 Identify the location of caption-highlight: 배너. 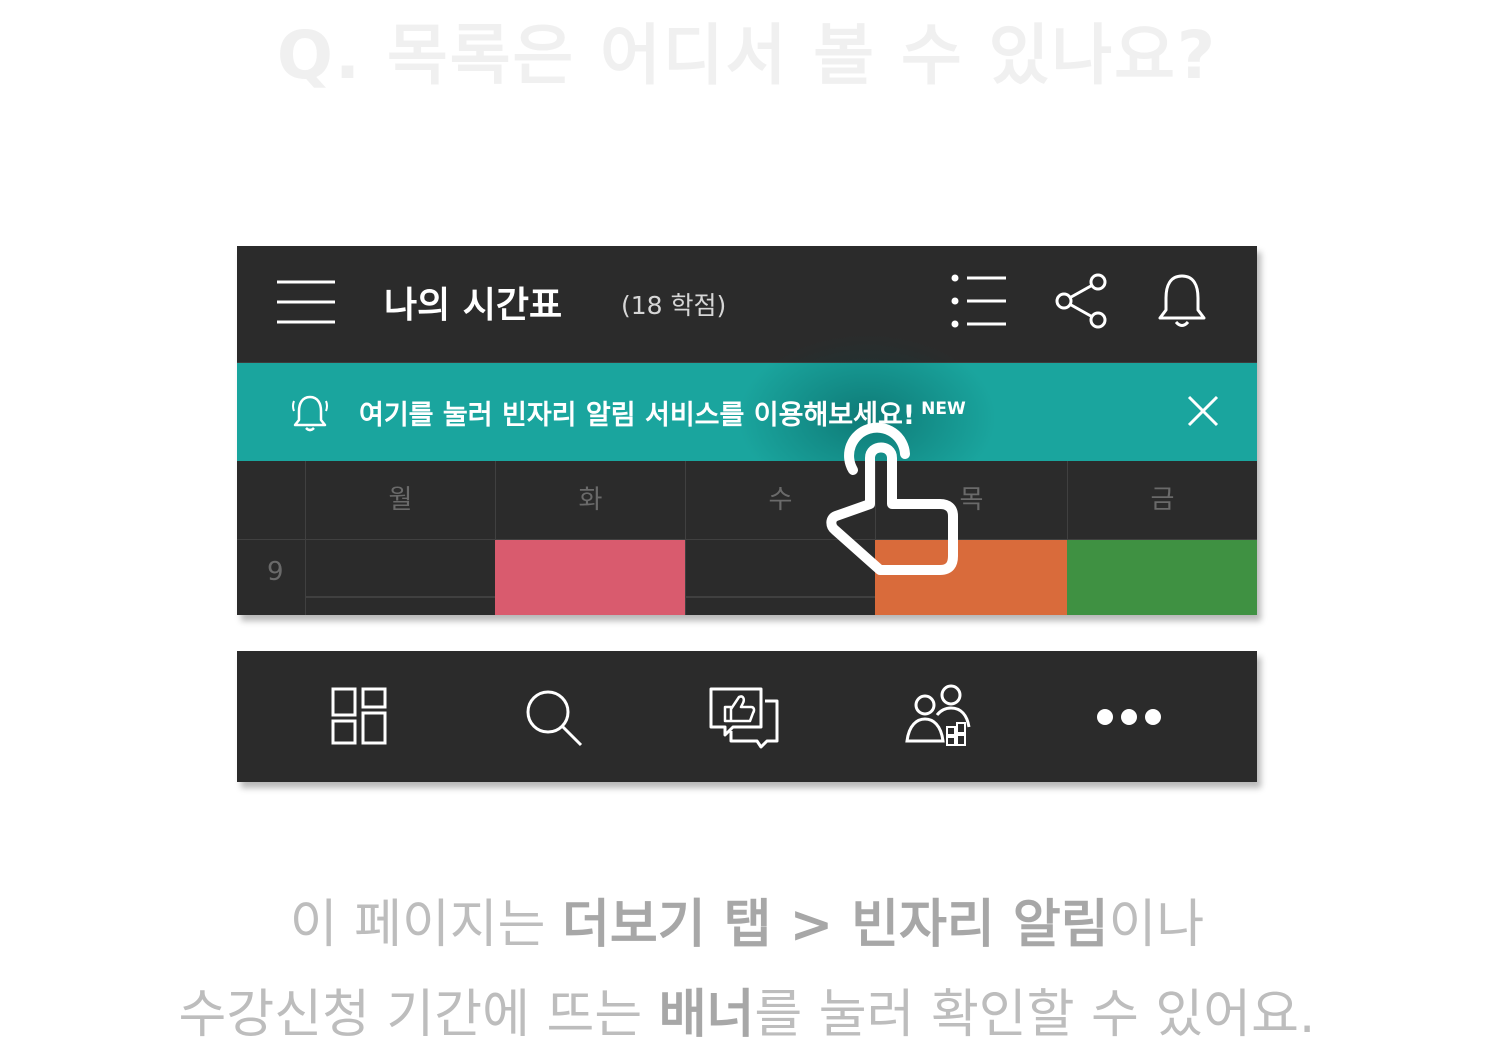
(706, 1015).